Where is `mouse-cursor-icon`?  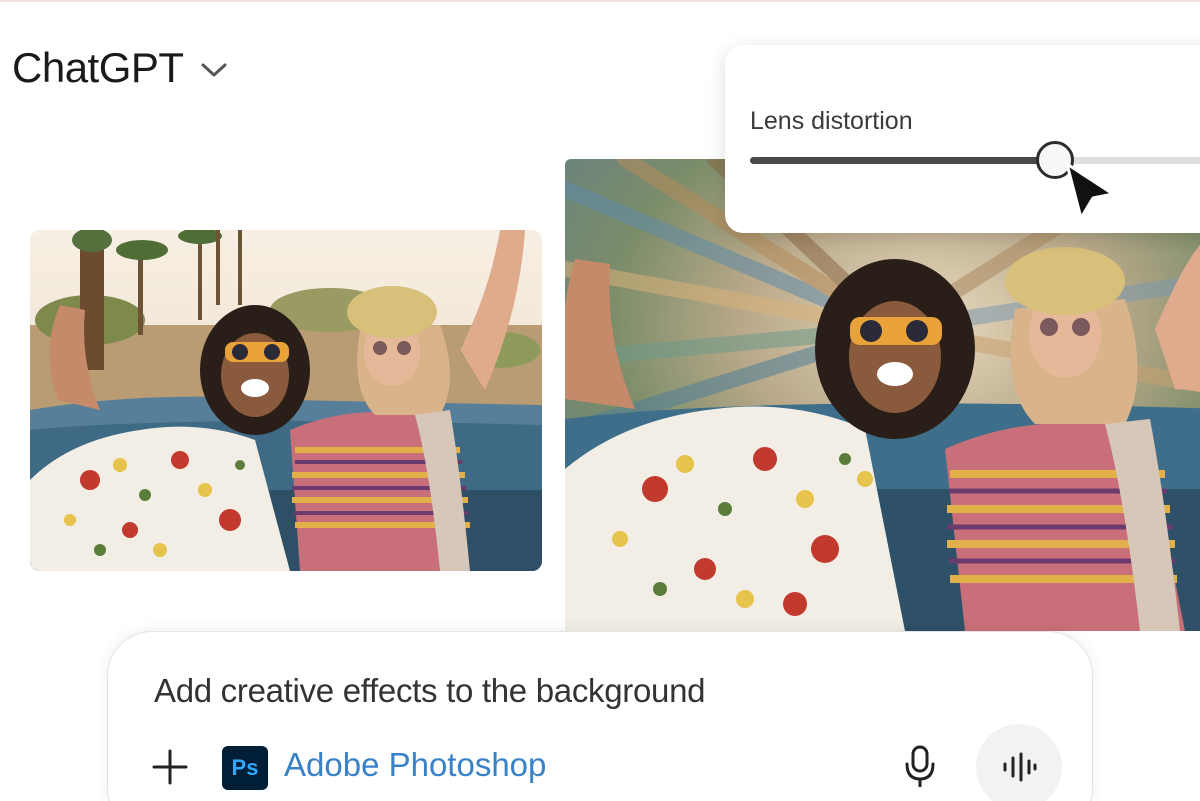 mouse-cursor-icon is located at coordinates (1090, 191).